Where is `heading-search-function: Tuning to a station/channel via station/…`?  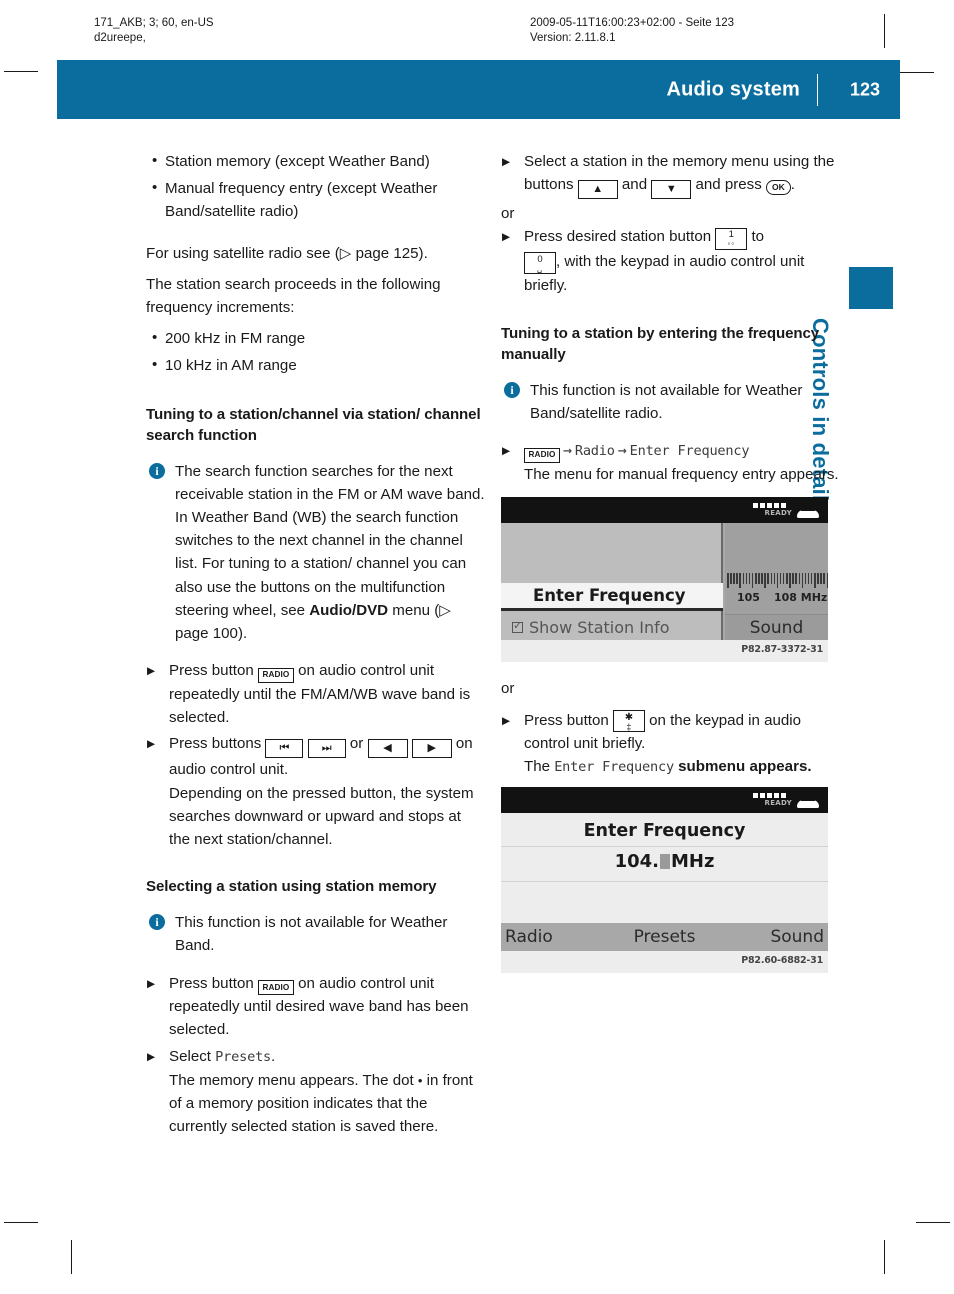
heading-search-function: Tuning to a station/channel via station/… is located at coordinates (313, 424).